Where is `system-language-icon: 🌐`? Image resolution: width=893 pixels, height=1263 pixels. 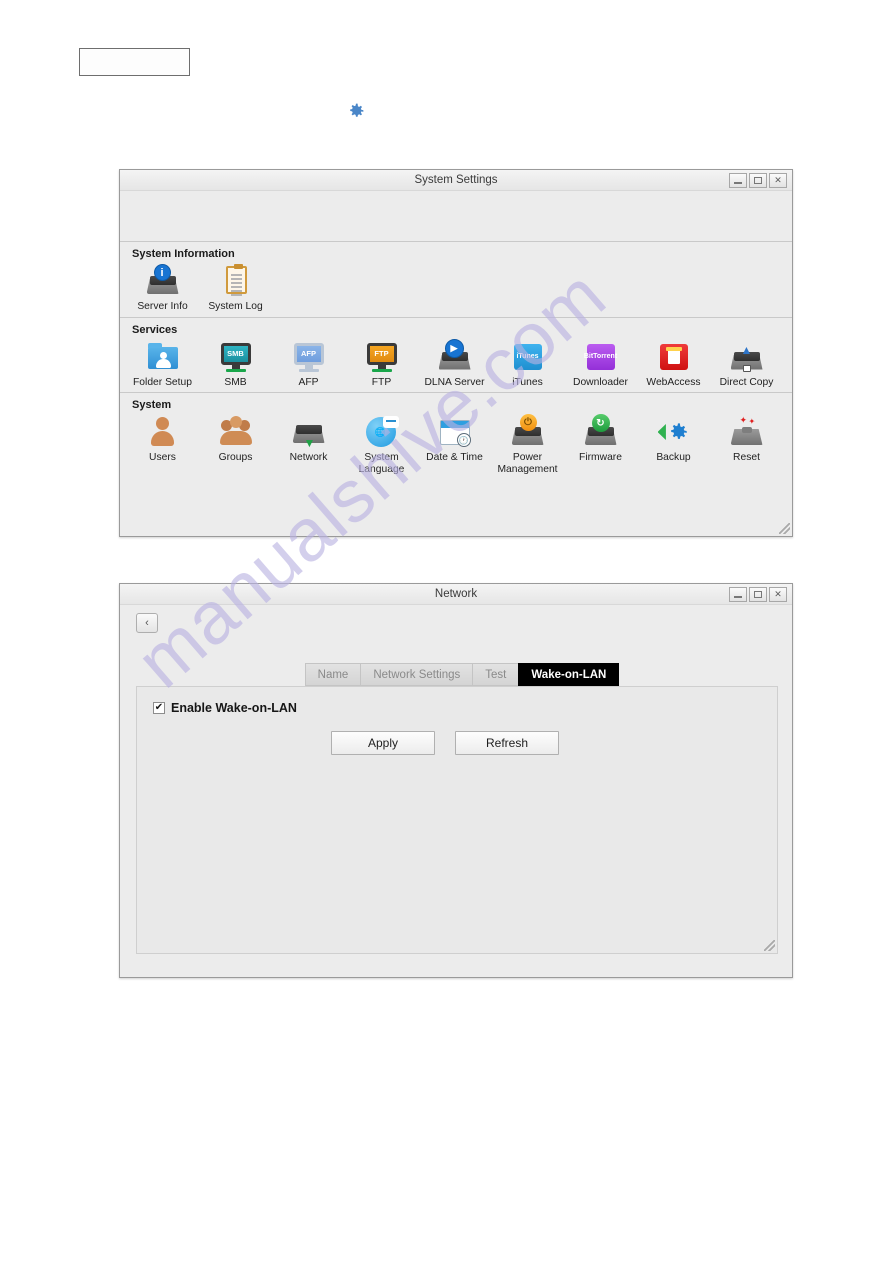
system-language-icon: 🌐 is located at coordinates (382, 432).